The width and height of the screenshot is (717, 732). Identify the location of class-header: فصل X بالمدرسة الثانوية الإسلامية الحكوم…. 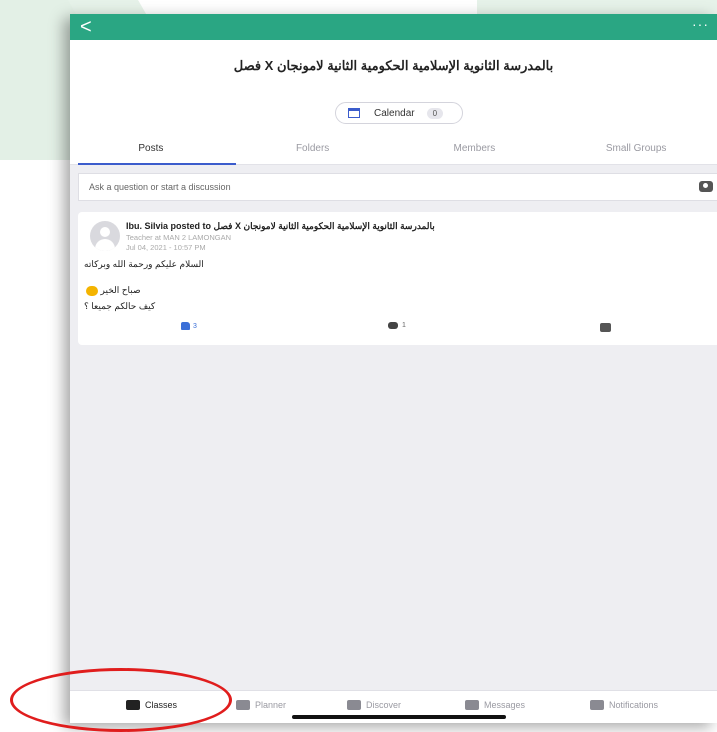
(393, 87).